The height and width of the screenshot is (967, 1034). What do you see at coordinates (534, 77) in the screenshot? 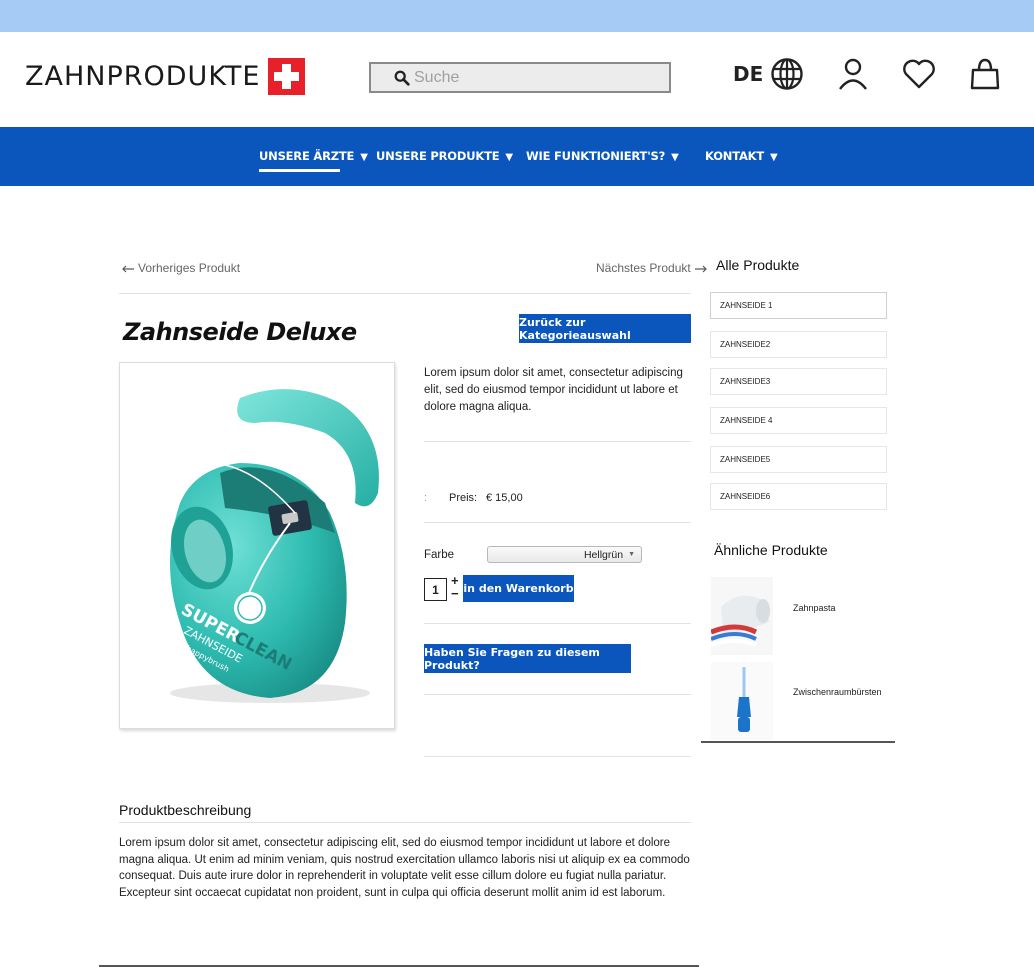
I see `search-input` at bounding box center [534, 77].